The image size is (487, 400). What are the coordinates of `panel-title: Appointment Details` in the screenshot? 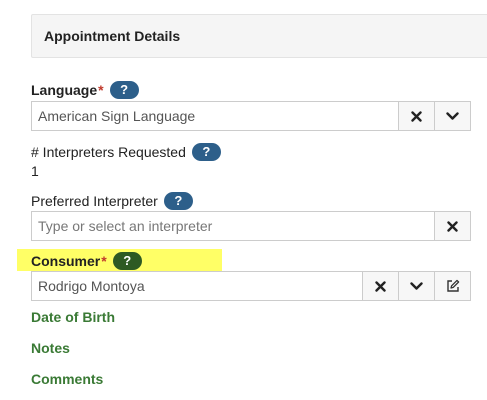 It's located at (112, 36).